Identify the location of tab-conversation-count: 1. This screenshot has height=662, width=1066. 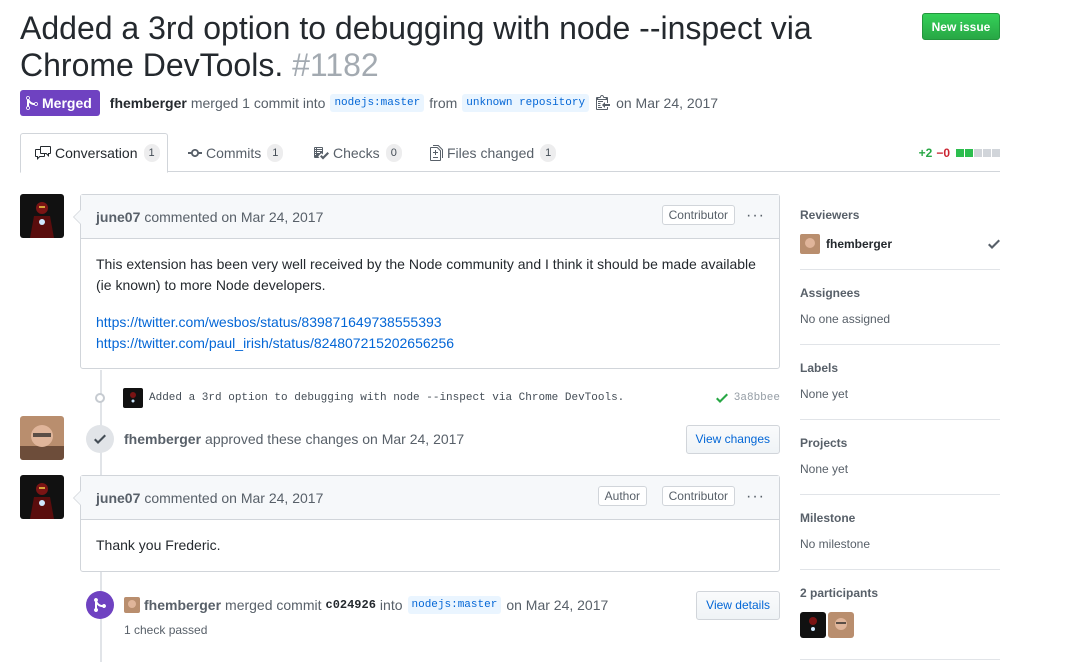
(151, 153).